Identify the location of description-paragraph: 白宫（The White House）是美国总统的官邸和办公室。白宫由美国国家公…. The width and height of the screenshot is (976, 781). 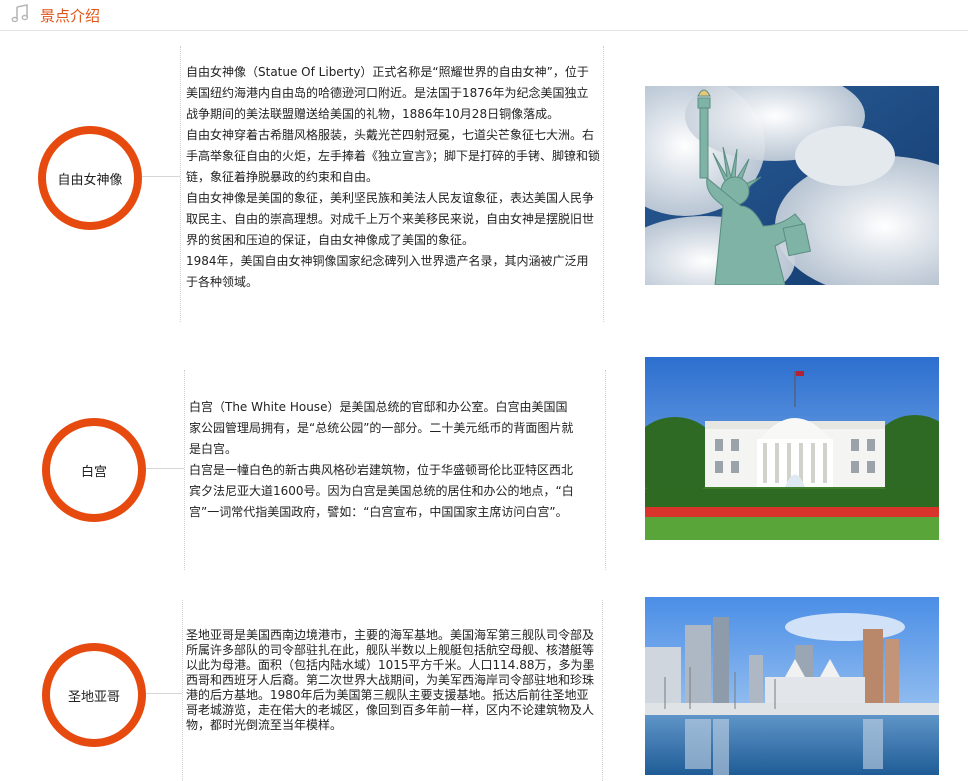
(381, 428).